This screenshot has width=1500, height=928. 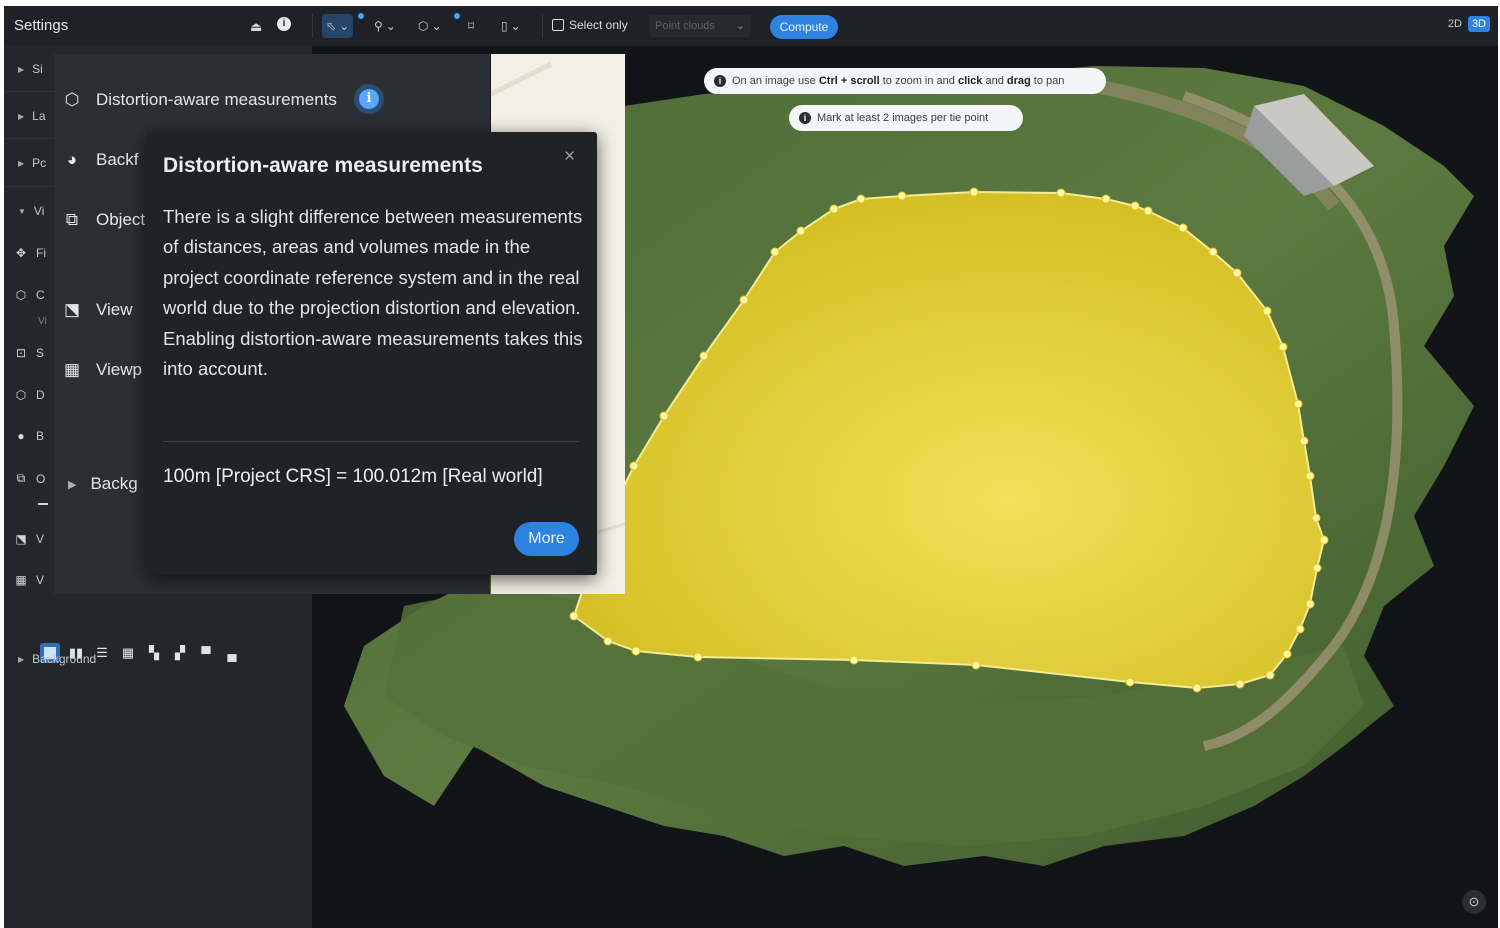 What do you see at coordinates (72, 309) in the screenshot?
I see `cube-outline-icon: ⬔` at bounding box center [72, 309].